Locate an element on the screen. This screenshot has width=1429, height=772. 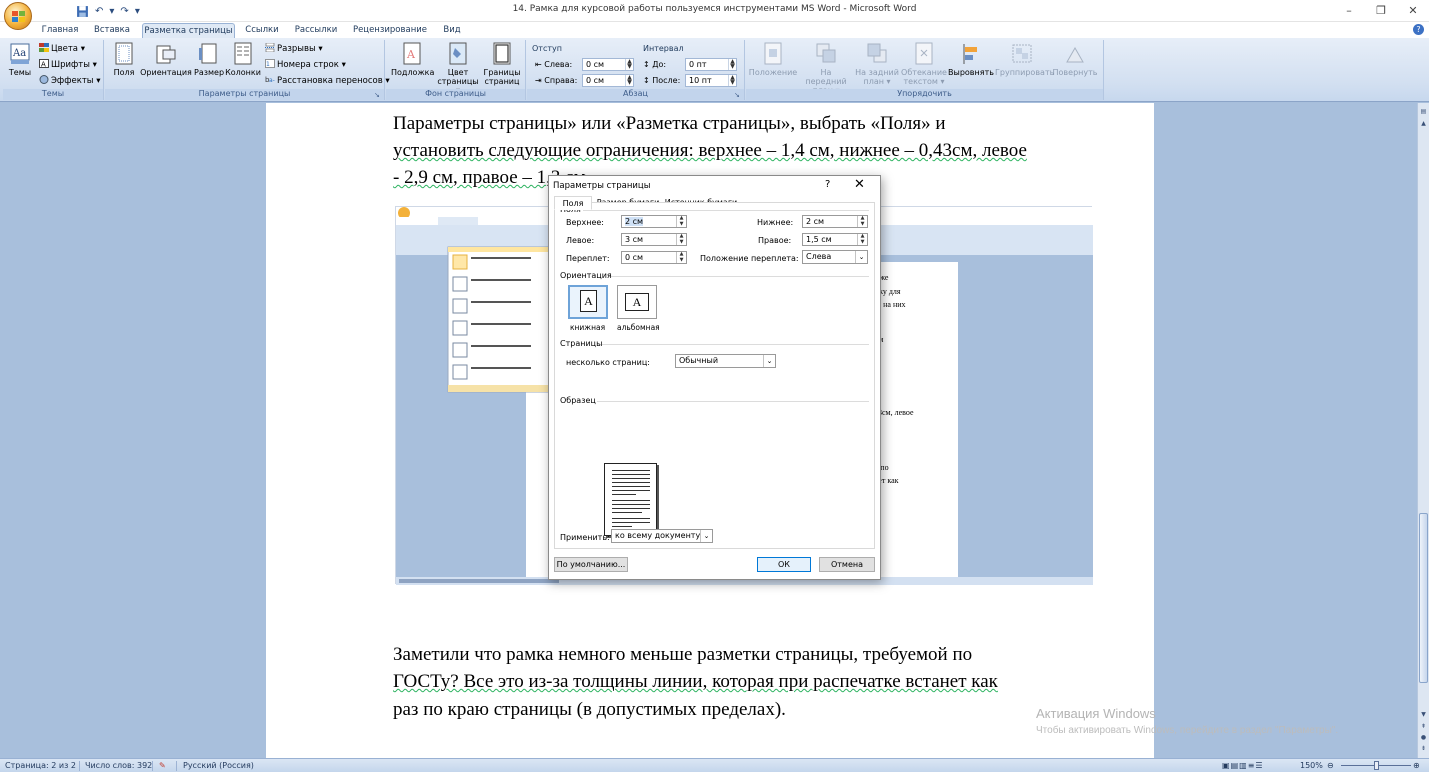
columns-icon is located at coordinates (243, 53).